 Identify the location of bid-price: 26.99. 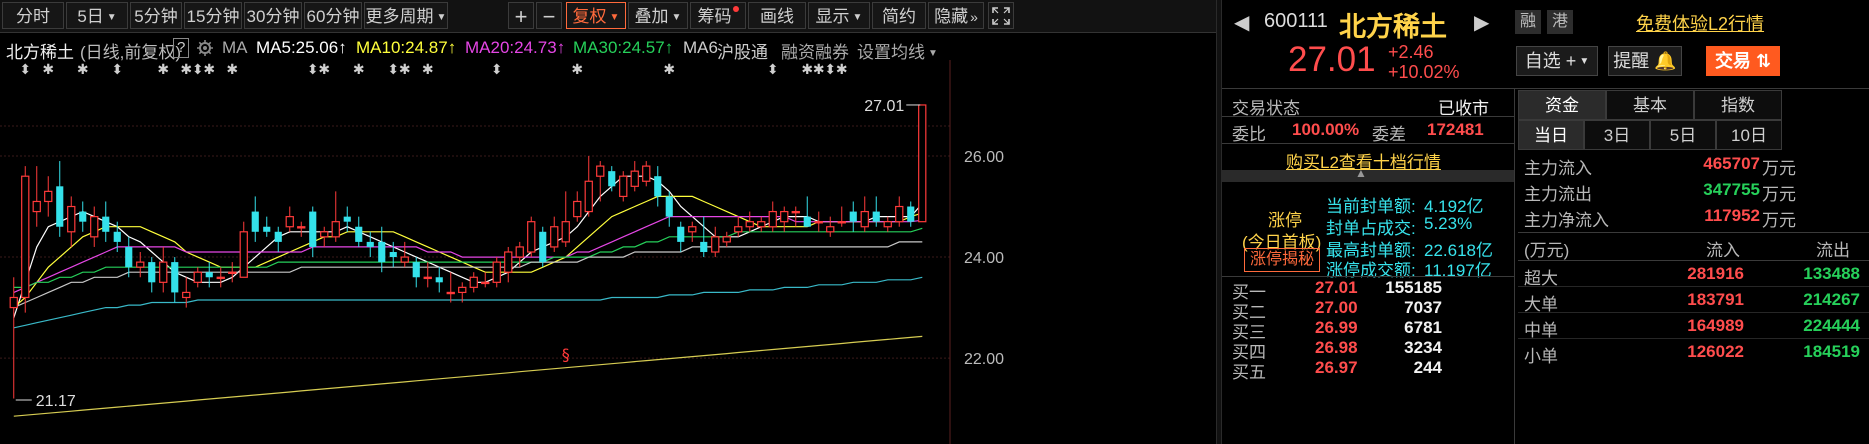
(1336, 328).